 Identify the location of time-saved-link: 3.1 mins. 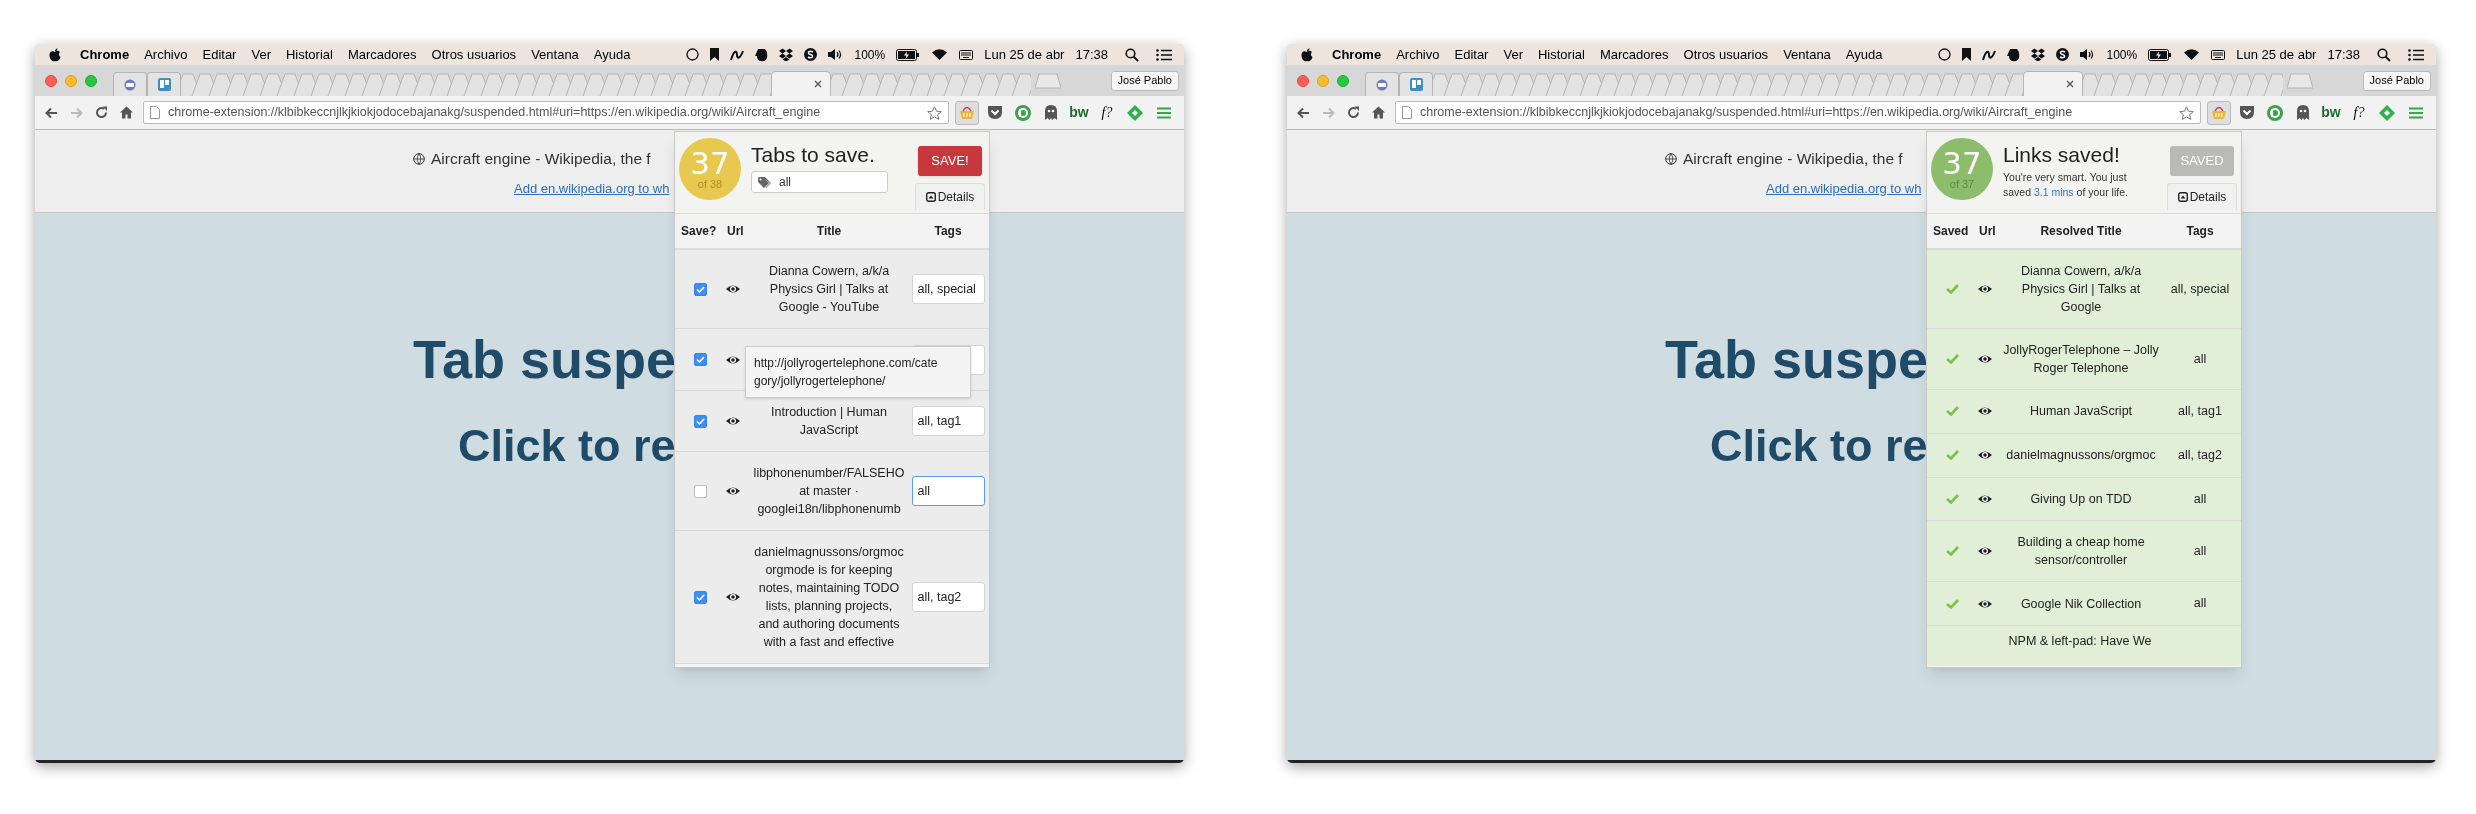
(2053, 192).